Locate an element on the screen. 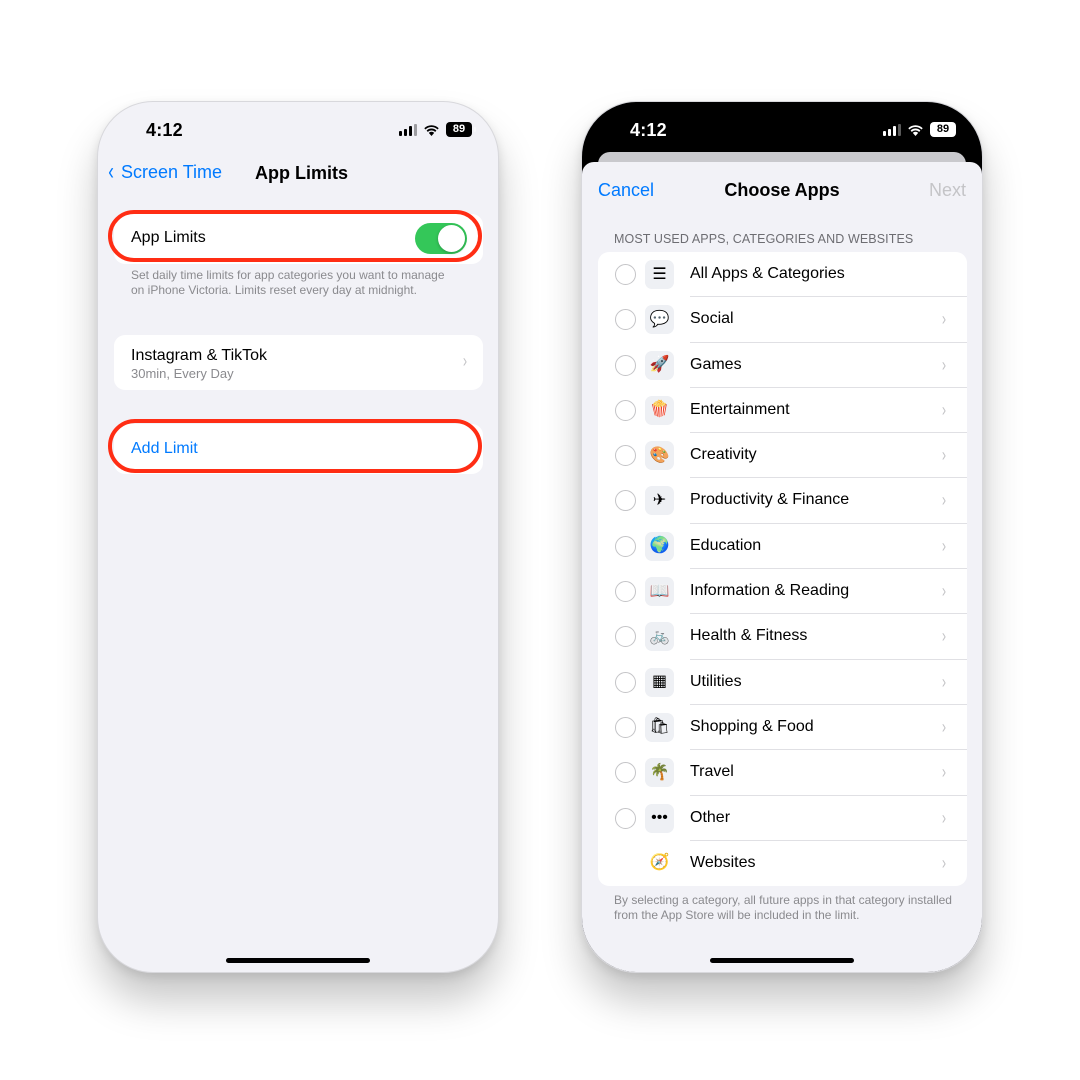 The image size is (1080, 1080). chevron-left-icon: ‹ is located at coordinates (111, 171).